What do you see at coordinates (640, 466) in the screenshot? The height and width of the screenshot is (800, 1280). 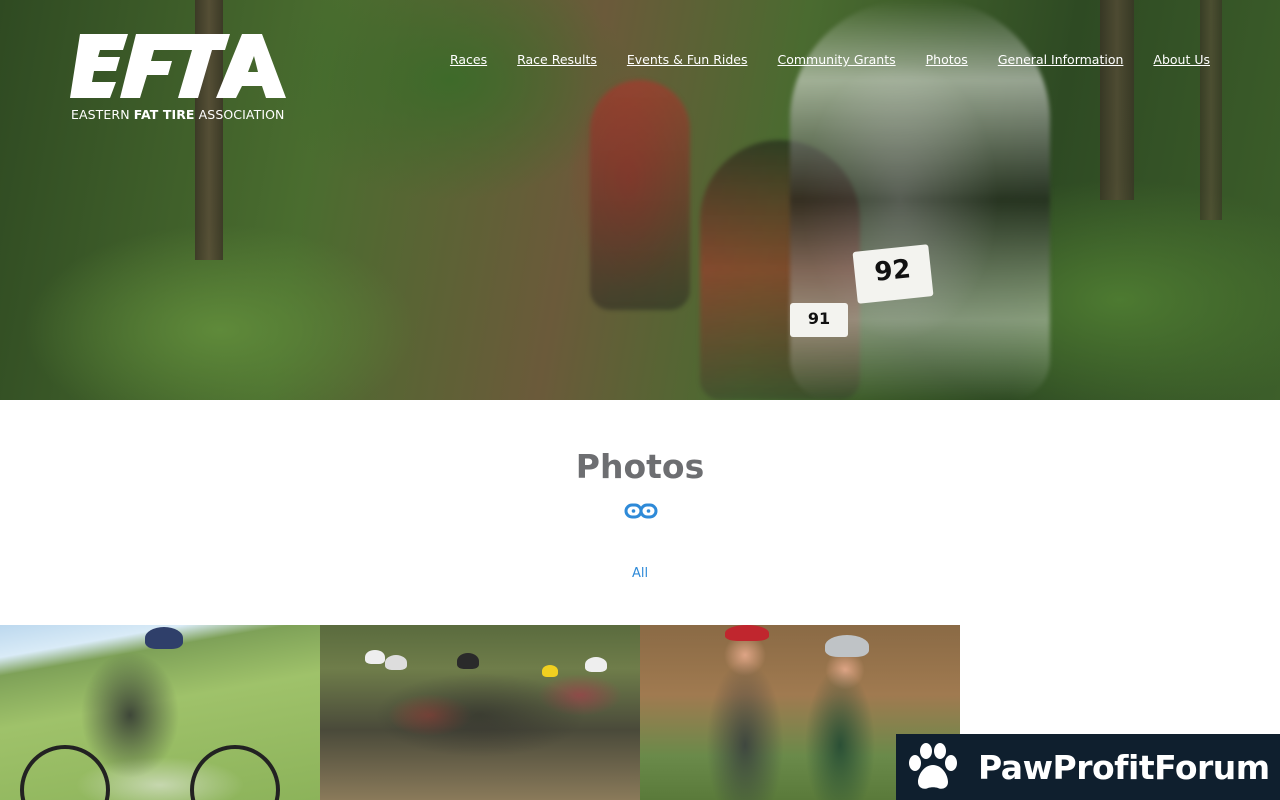 I see `page-title: Photos` at bounding box center [640, 466].